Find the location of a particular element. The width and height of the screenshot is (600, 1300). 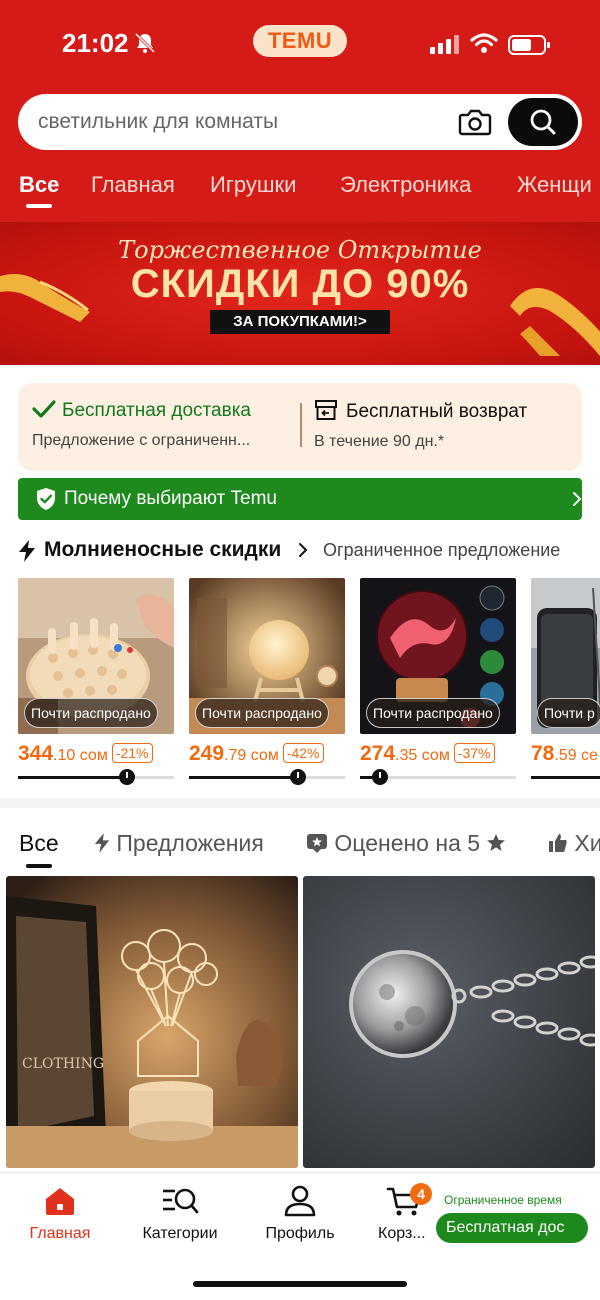

bell-muted-icon is located at coordinates (145, 43).